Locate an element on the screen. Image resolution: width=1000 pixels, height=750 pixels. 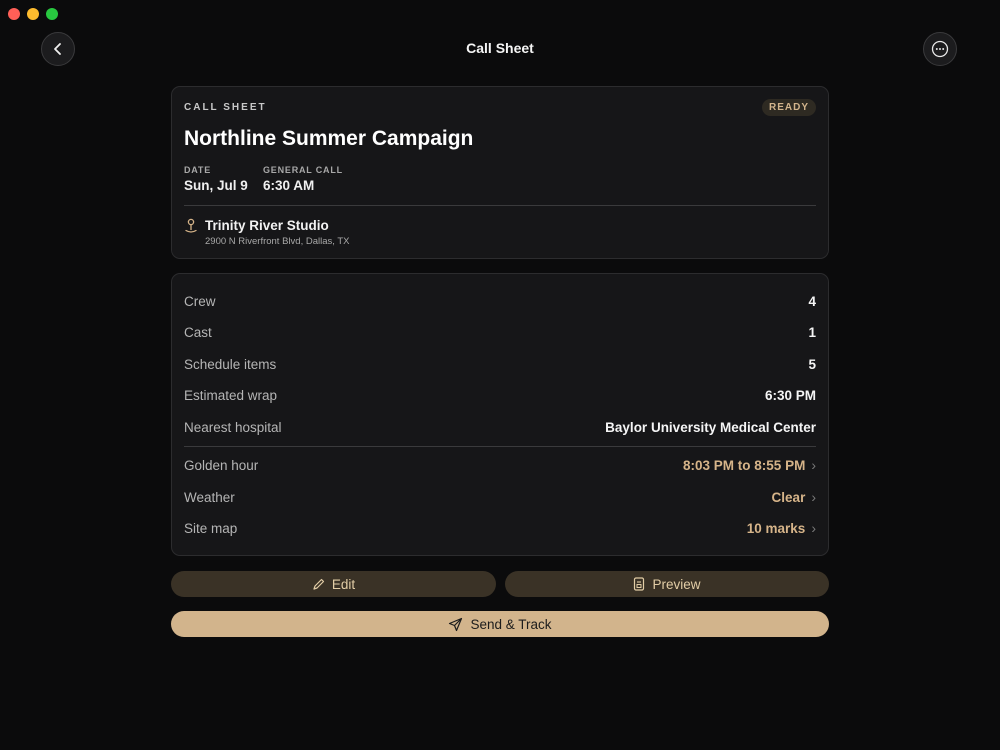
detail-row-schedule-items: Schedule items 5 is located at coordinates (500, 364).